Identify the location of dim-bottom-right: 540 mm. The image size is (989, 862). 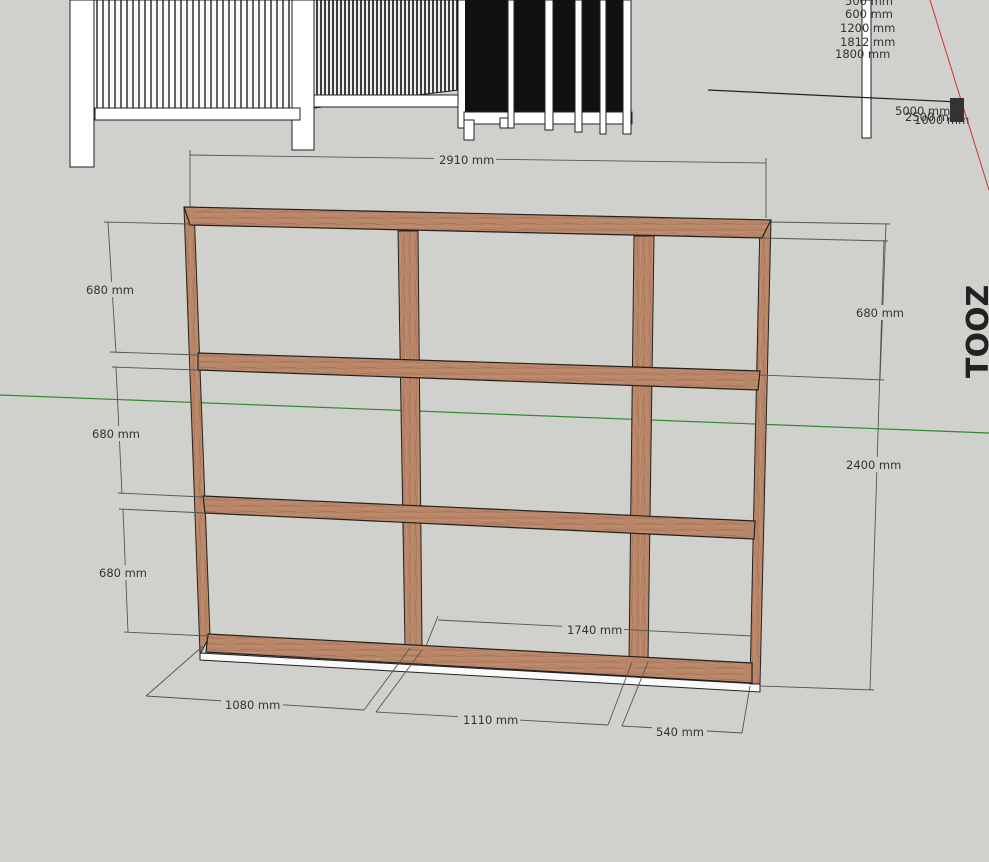
(680, 732).